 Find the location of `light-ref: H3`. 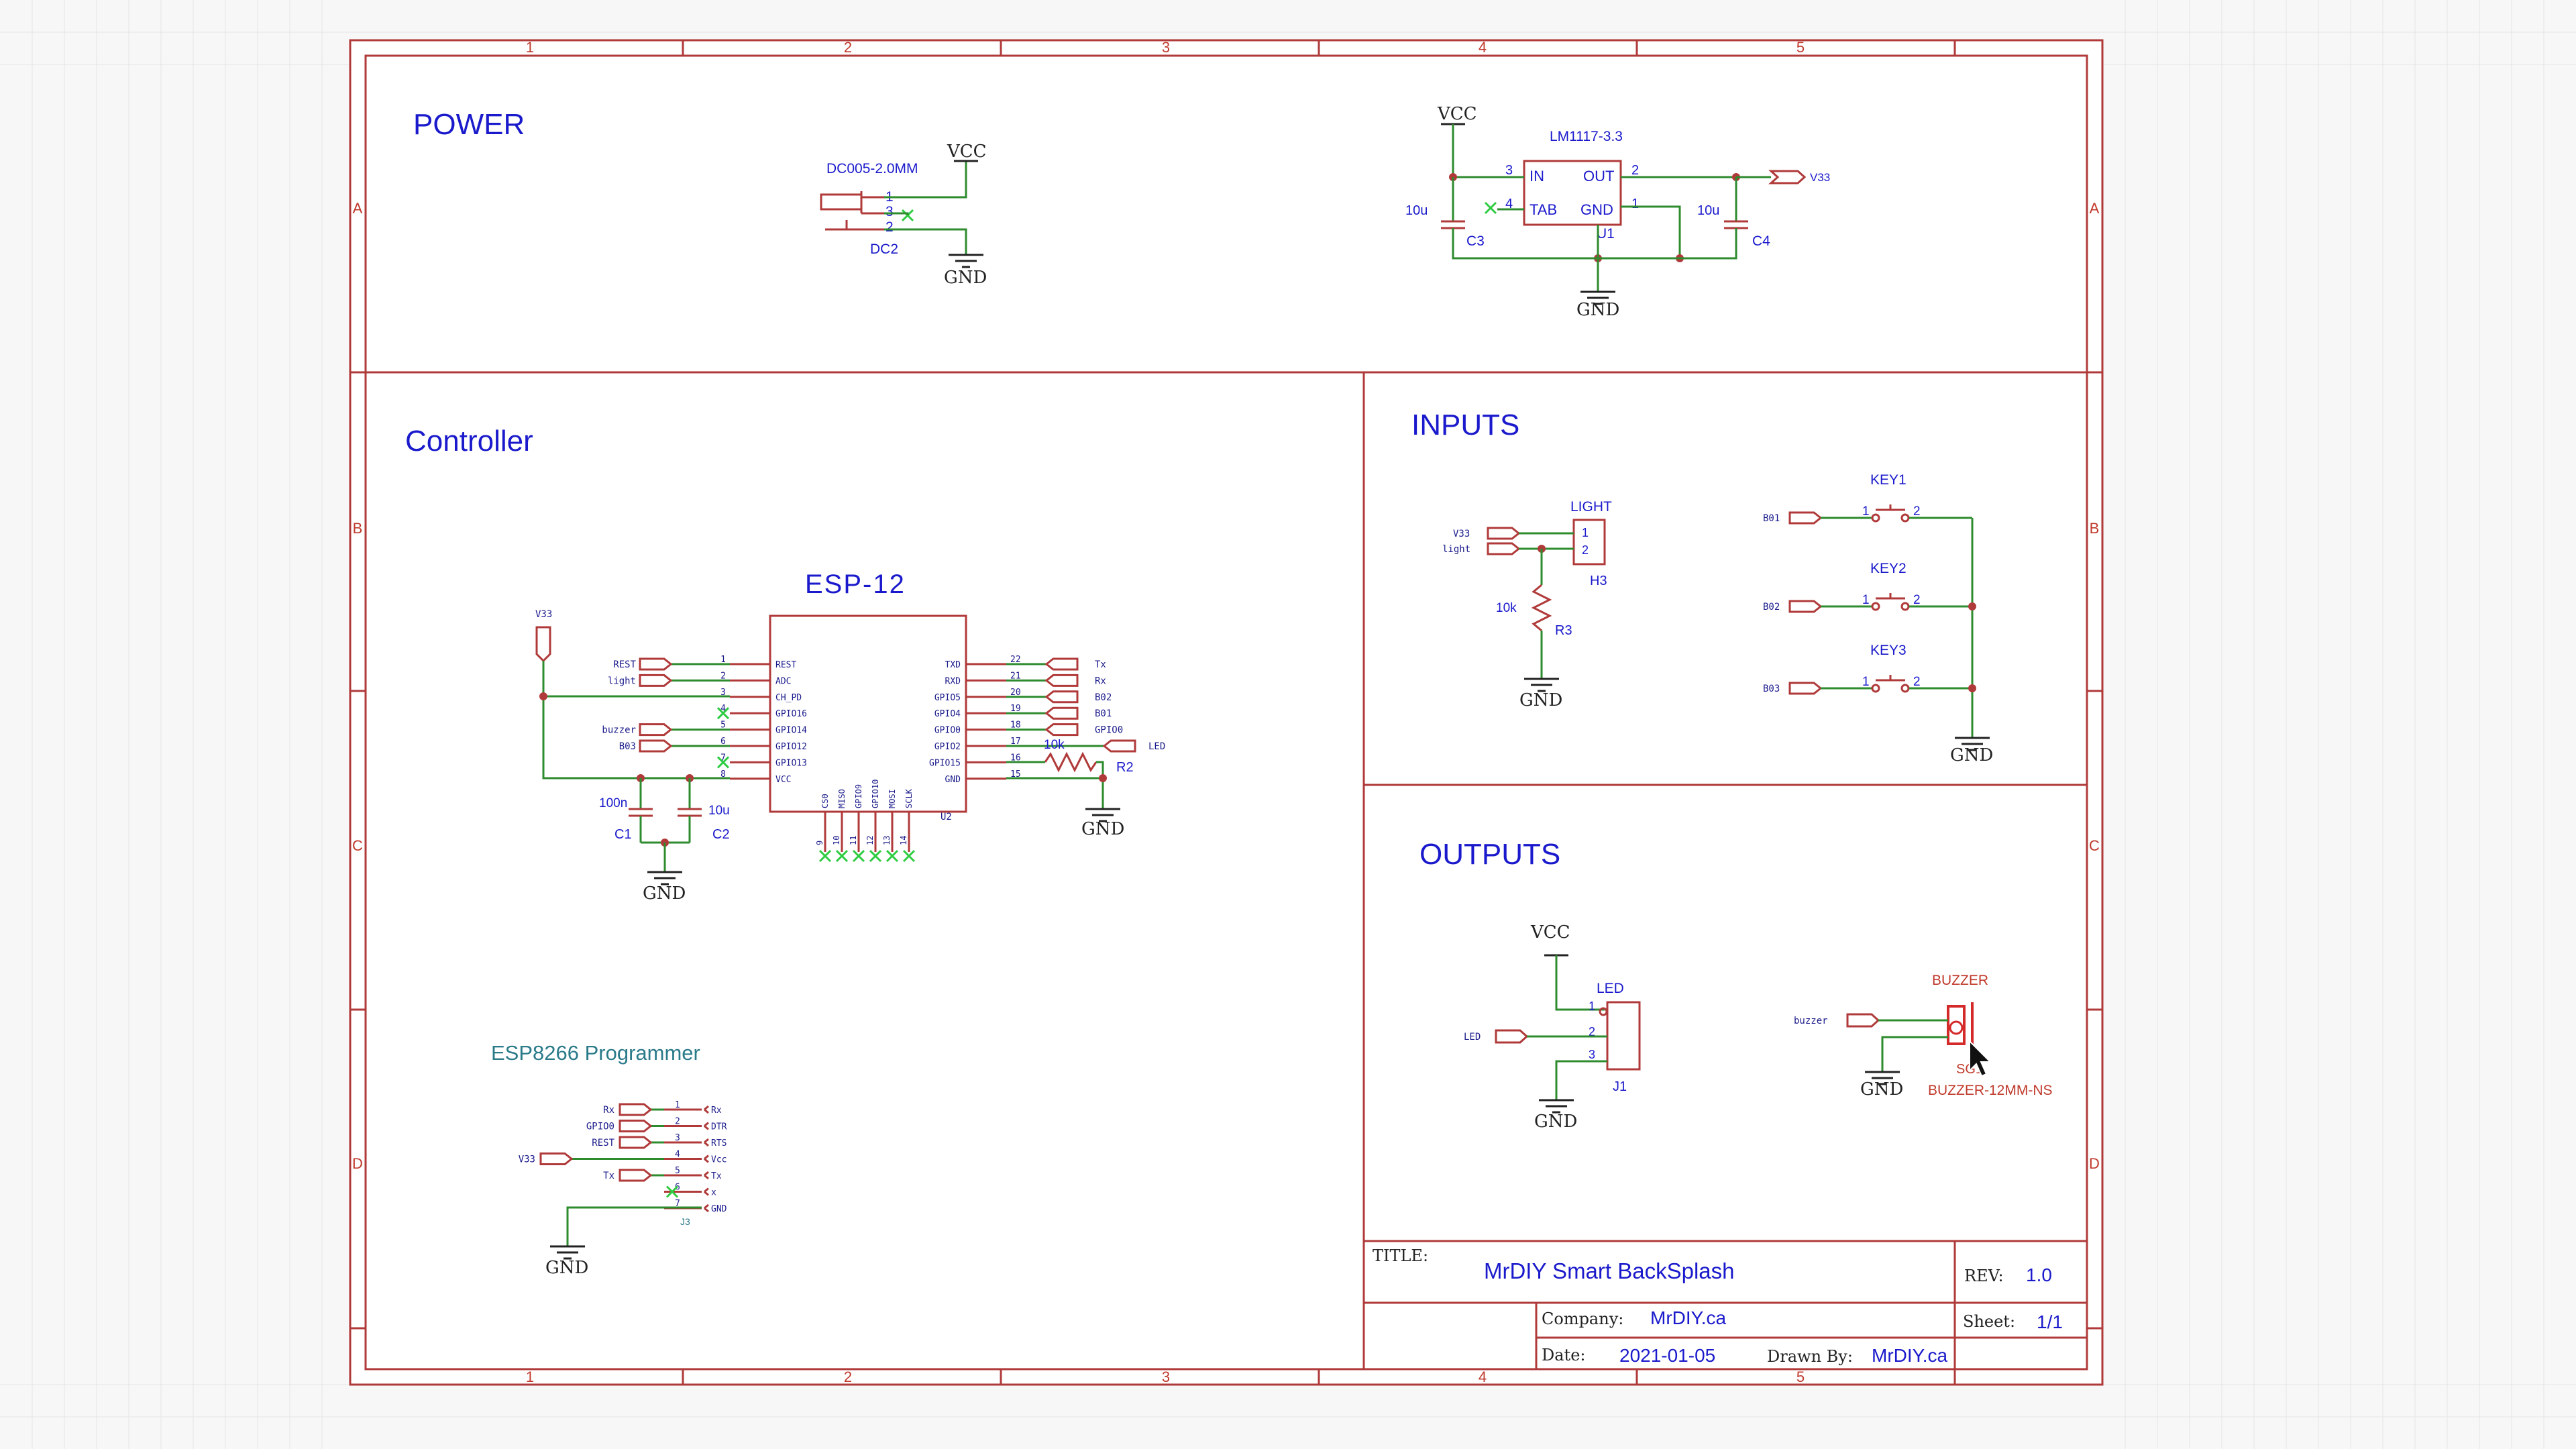

light-ref: H3 is located at coordinates (1598, 581).